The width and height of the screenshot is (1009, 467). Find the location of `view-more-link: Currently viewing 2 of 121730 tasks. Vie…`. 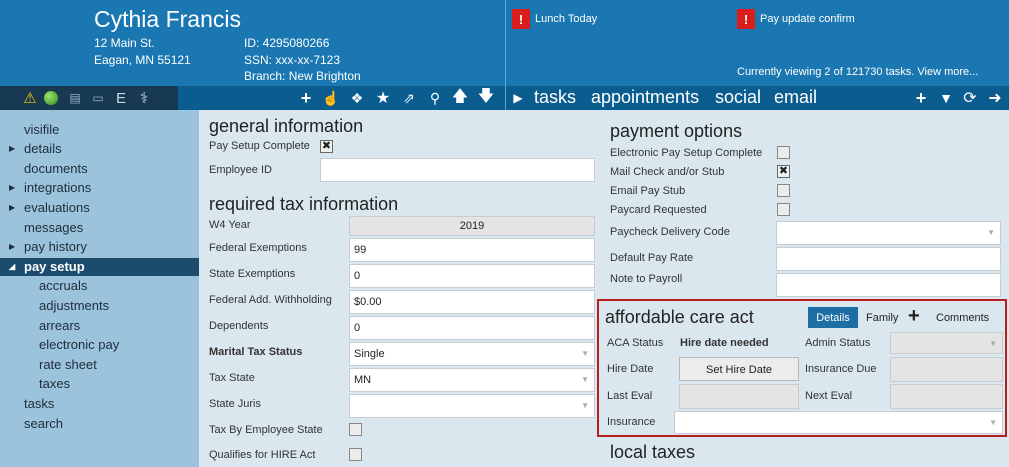

view-more-link: Currently viewing 2 of 121730 tasks. Vie… is located at coordinates (857, 72).